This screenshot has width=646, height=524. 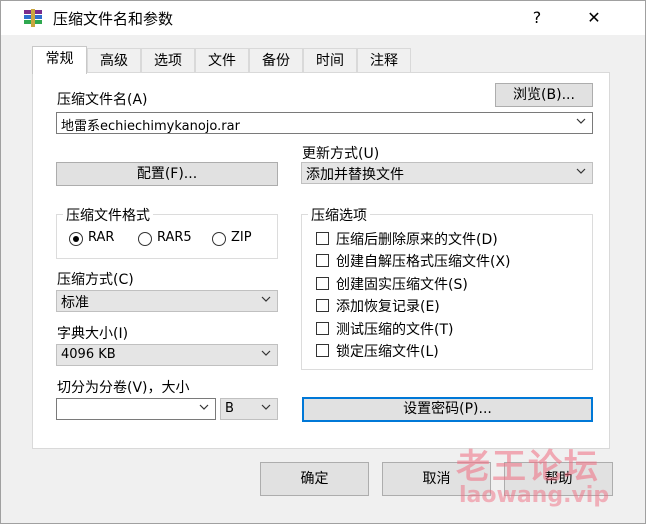 What do you see at coordinates (222, 60) in the screenshot?
I see `tab-files: 文件` at bounding box center [222, 60].